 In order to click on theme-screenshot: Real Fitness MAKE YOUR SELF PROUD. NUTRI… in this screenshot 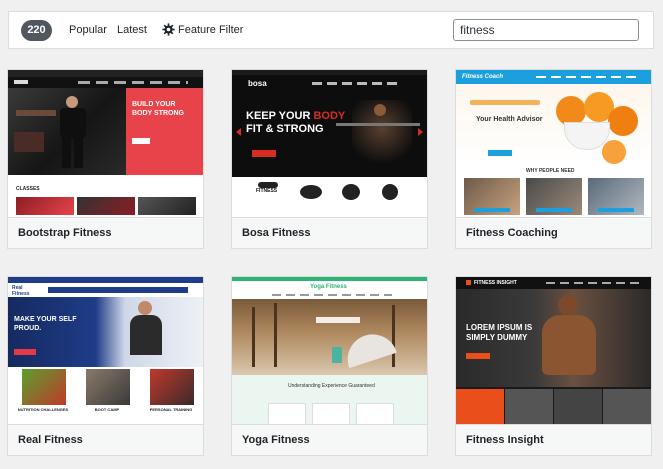, I will do `click(105, 350)`.